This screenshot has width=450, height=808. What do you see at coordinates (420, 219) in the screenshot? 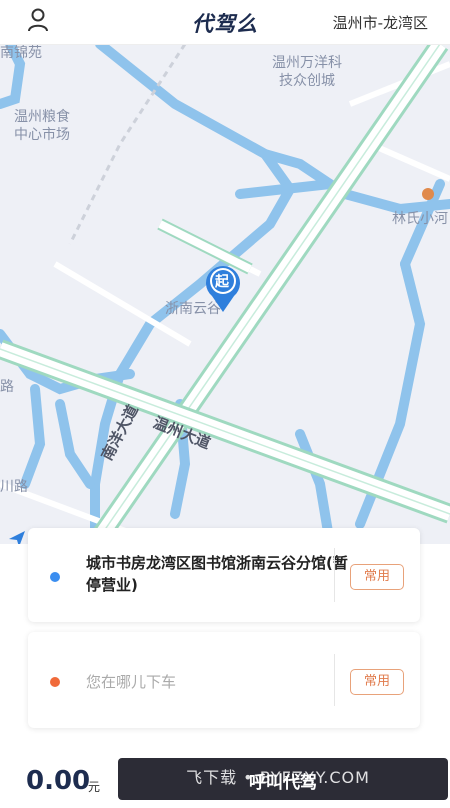
I see `map-label-lin: 林氏小河` at bounding box center [420, 219].